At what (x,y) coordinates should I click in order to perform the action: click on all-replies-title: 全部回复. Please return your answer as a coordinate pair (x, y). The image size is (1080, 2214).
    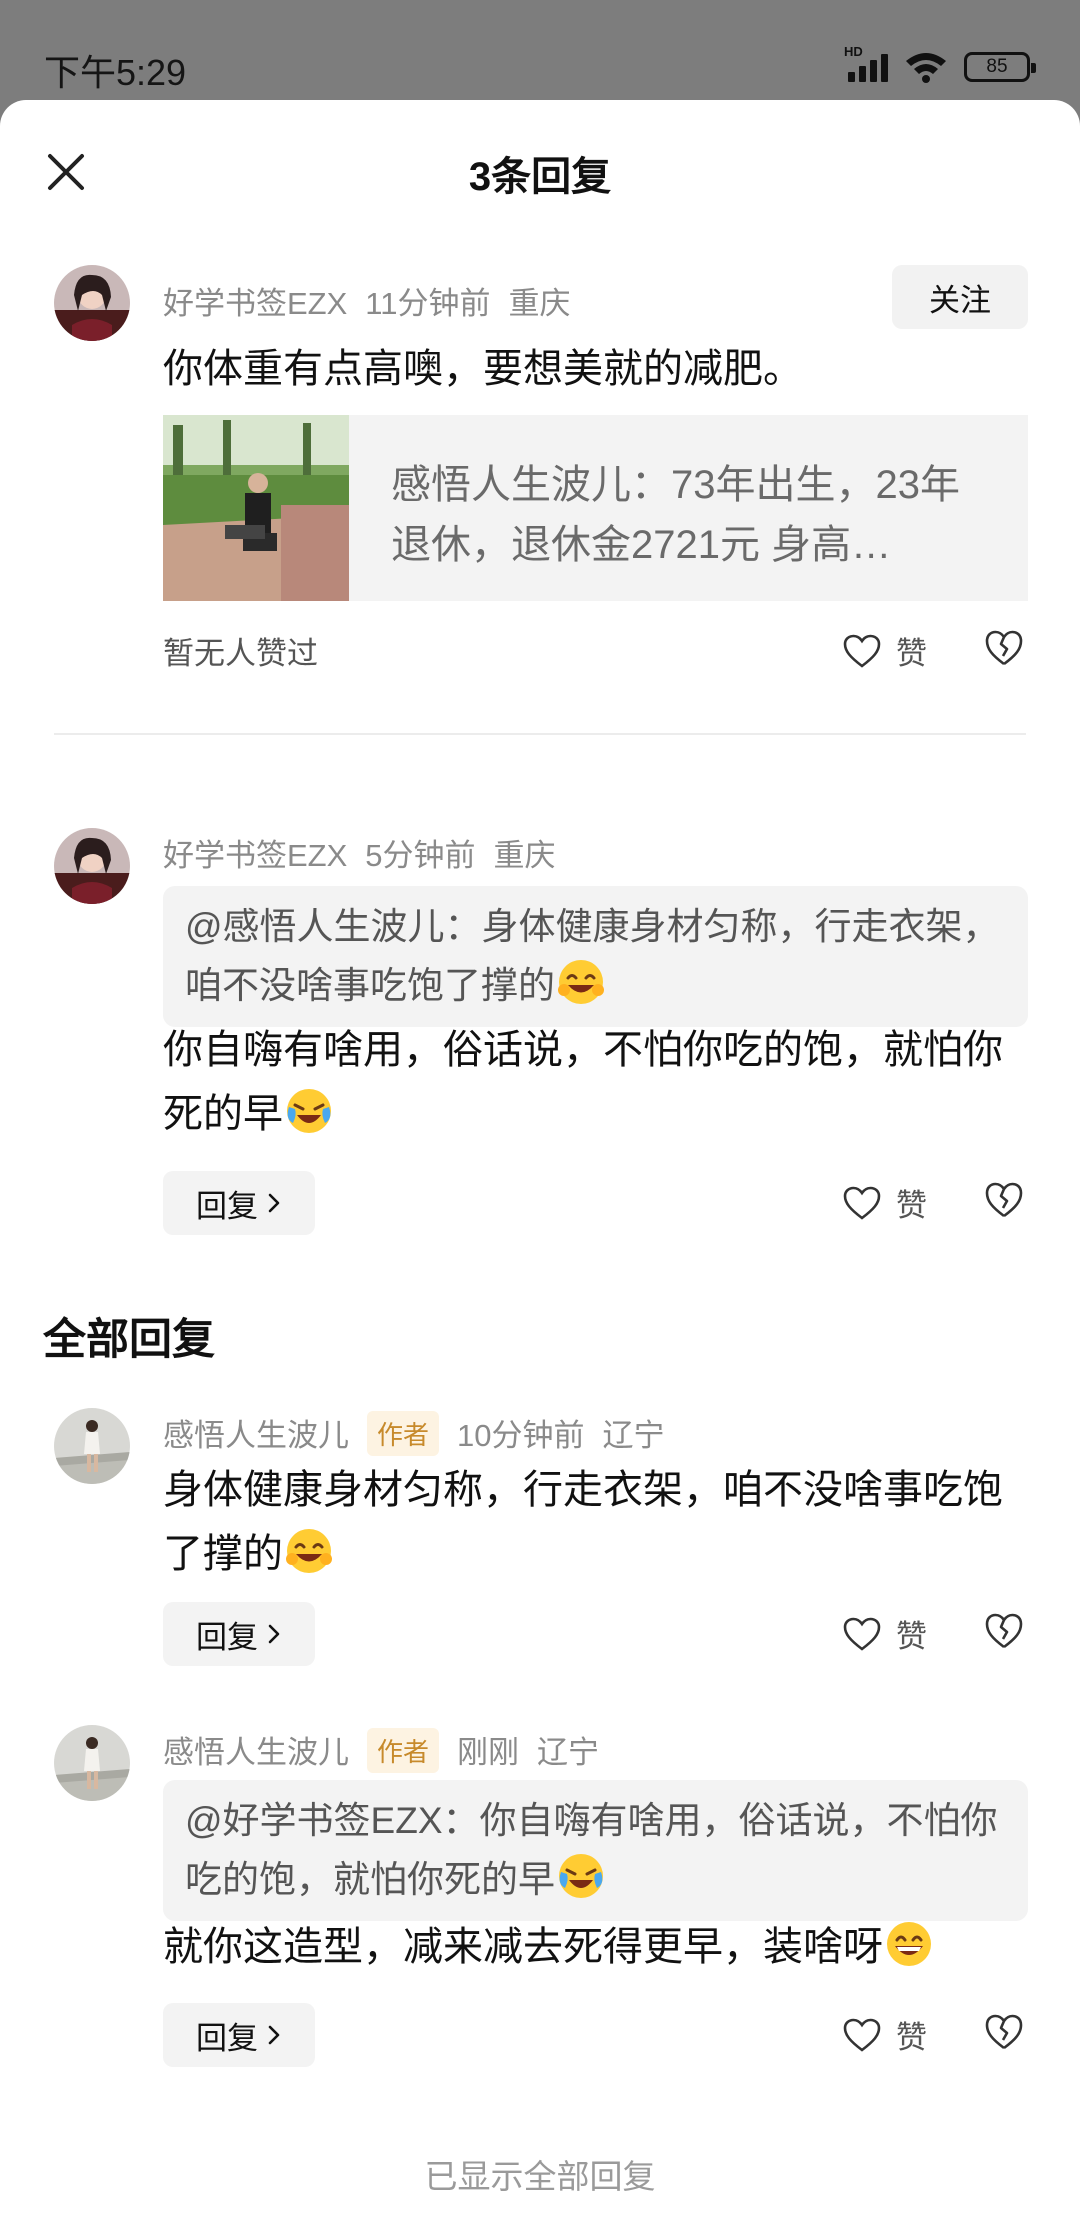
    Looking at the image, I should click on (129, 1340).